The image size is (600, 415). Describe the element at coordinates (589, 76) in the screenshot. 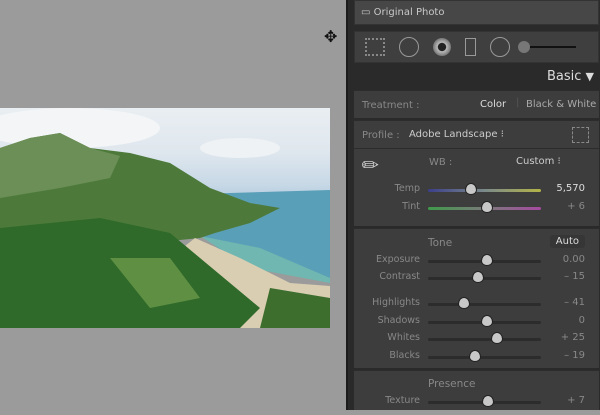

I see `collapse-triangle-icon: ▼` at that location.